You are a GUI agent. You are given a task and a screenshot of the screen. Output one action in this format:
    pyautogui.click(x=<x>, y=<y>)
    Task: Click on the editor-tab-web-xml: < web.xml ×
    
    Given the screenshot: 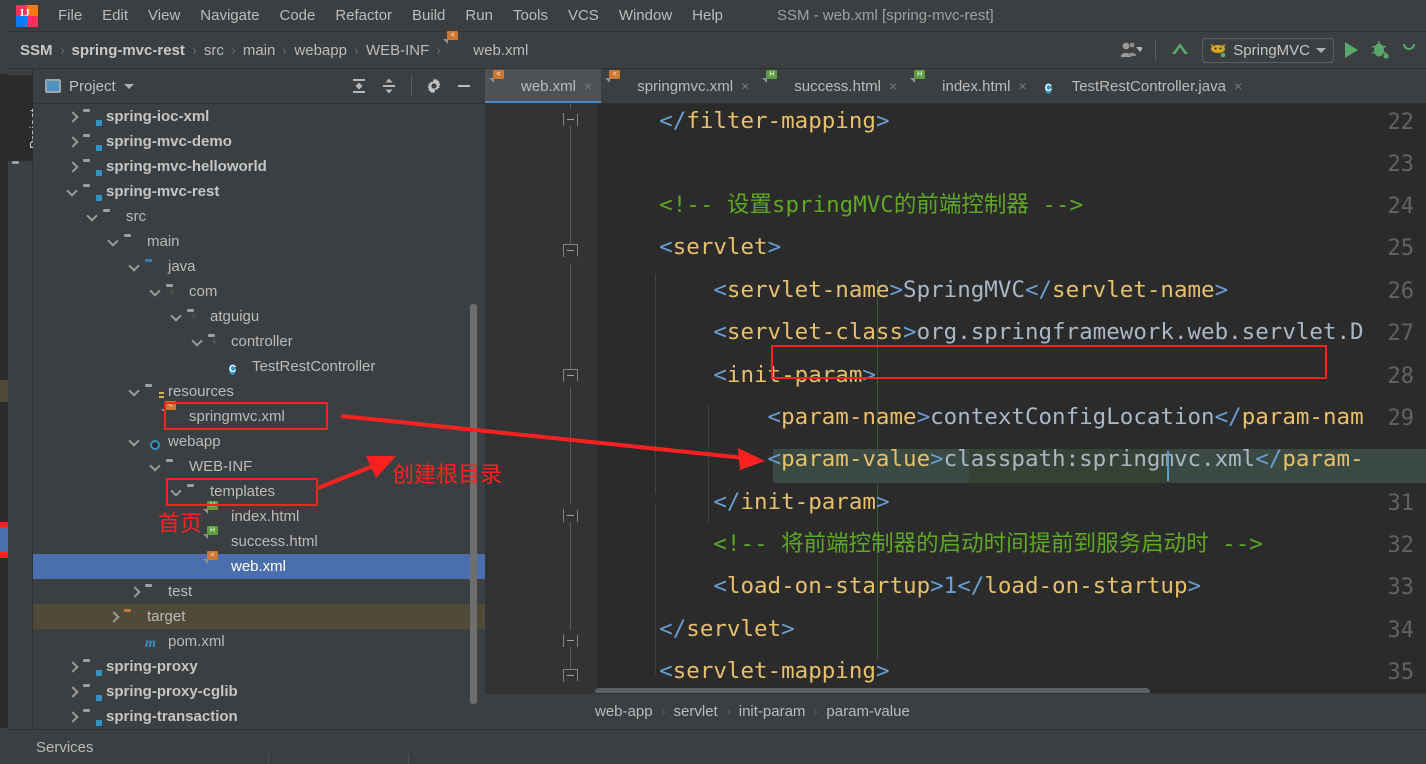 What is the action you would take?
    pyautogui.click(x=543, y=86)
    